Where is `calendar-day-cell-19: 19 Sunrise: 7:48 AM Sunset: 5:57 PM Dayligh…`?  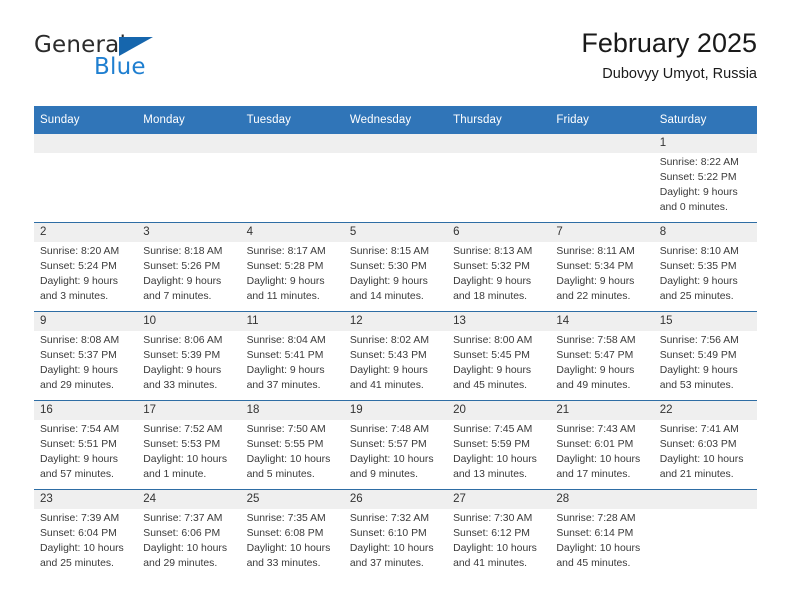
calendar-day-cell-19: 19 Sunrise: 7:48 AM Sunset: 5:57 PM Dayligh… is located at coordinates (395, 445).